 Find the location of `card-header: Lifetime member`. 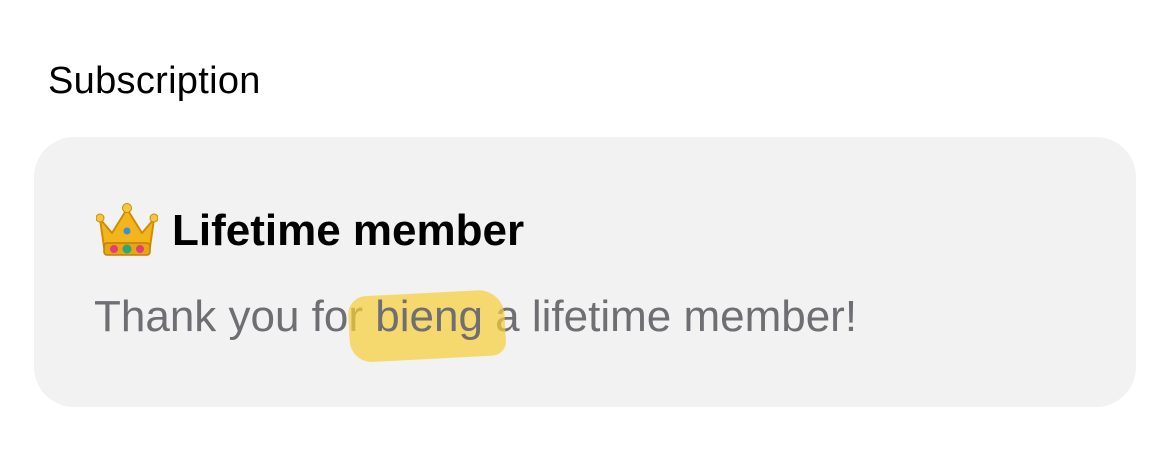

card-header: Lifetime member is located at coordinates (310, 231).